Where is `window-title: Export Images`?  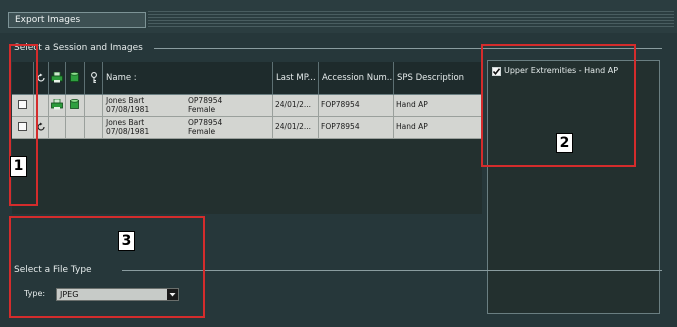
window-title: Export Images is located at coordinates (77, 20).